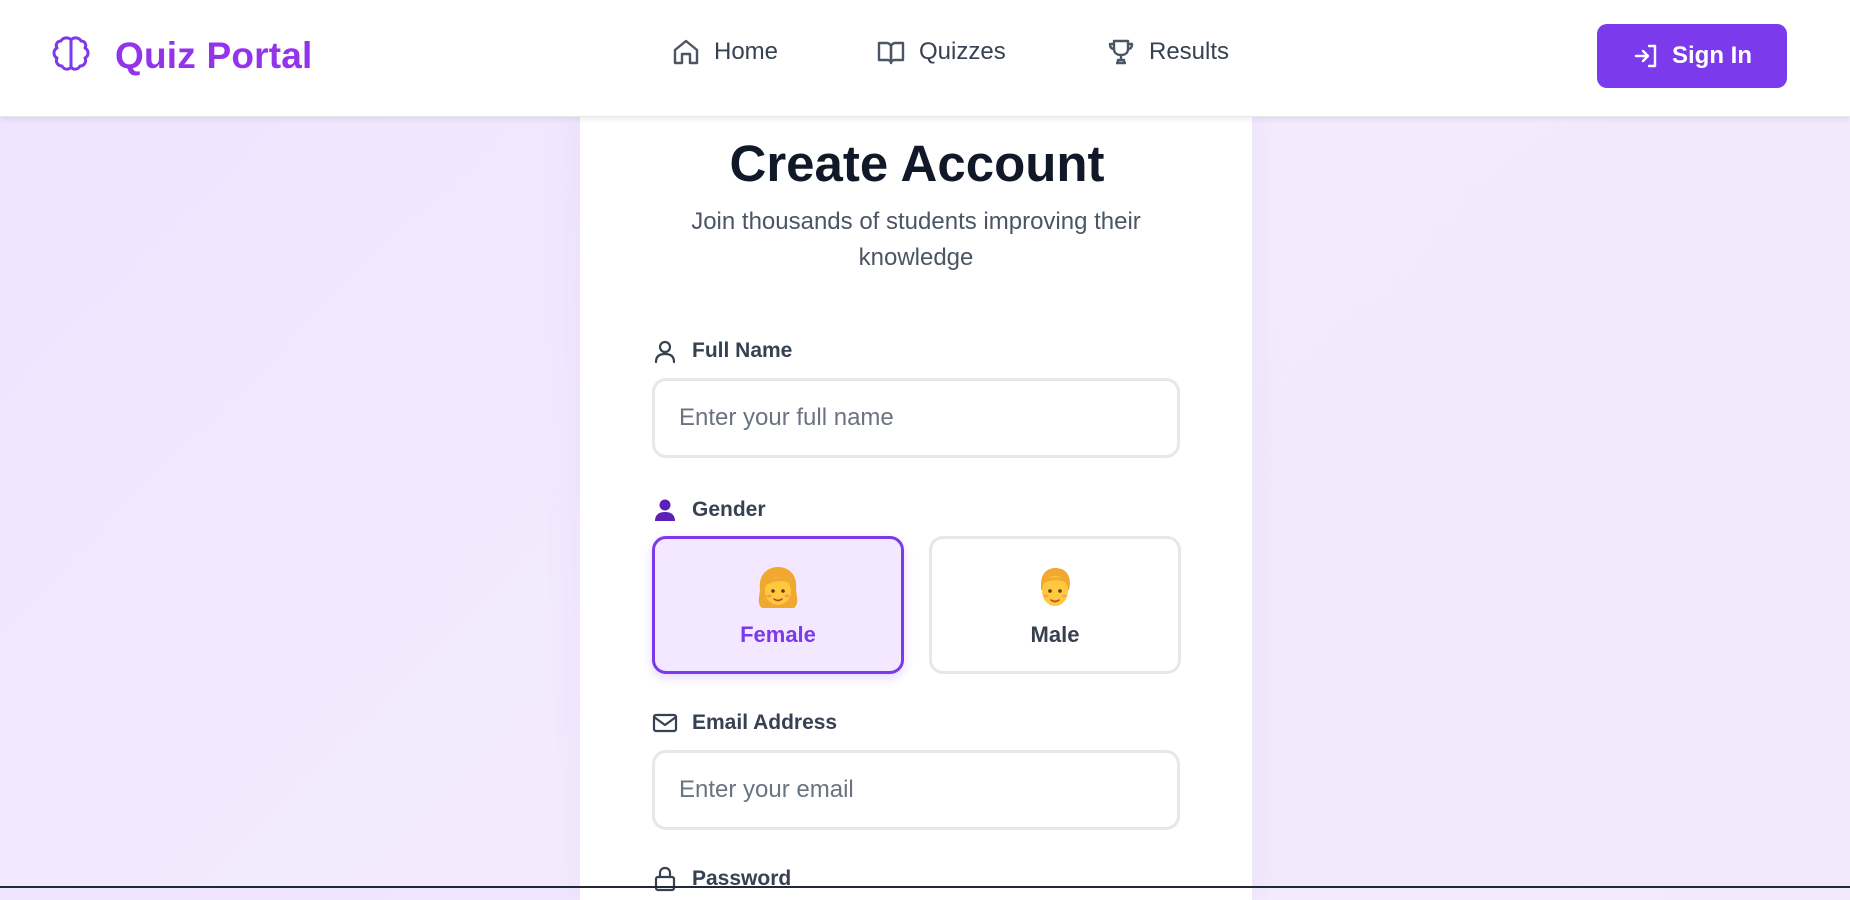  I want to click on nav-label-results: Results, so click(1189, 51).